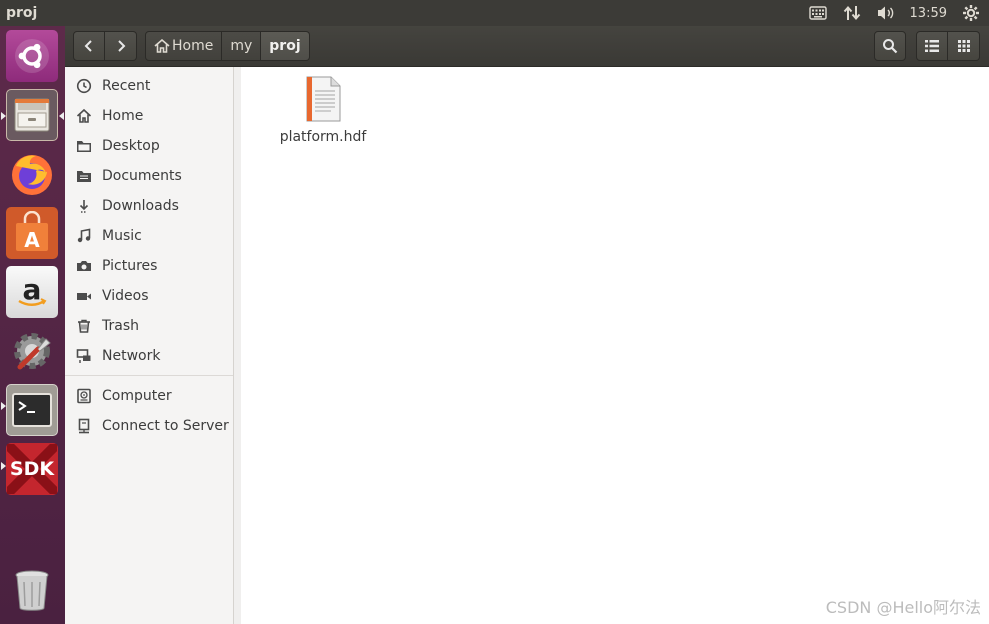 The height and width of the screenshot is (624, 989). I want to click on sdk-launcher-button: SDK, so click(32, 469).